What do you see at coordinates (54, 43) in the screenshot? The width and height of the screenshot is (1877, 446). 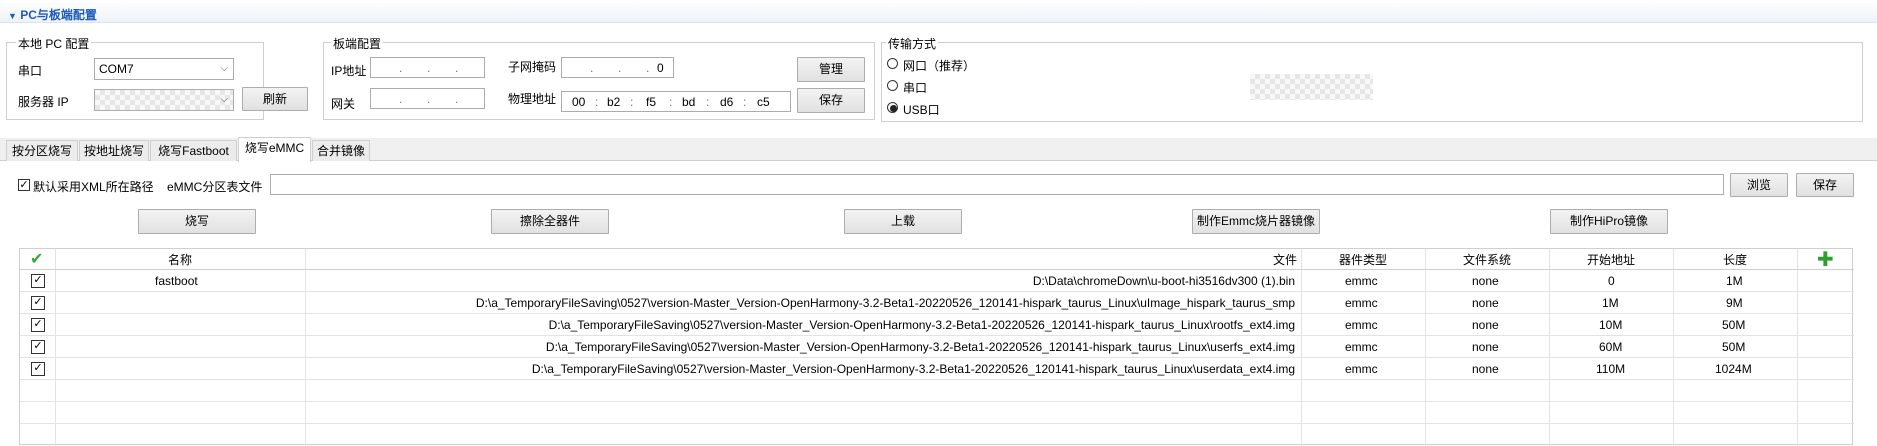 I see `local-pc-group-label: 本地 PC 配置` at bounding box center [54, 43].